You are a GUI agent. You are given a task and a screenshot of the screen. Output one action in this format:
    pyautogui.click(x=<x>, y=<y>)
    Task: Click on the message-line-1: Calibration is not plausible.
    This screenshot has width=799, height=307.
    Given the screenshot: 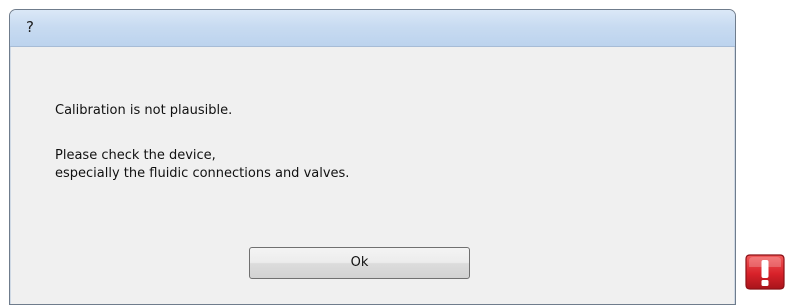 What is the action you would take?
    pyautogui.click(x=144, y=110)
    